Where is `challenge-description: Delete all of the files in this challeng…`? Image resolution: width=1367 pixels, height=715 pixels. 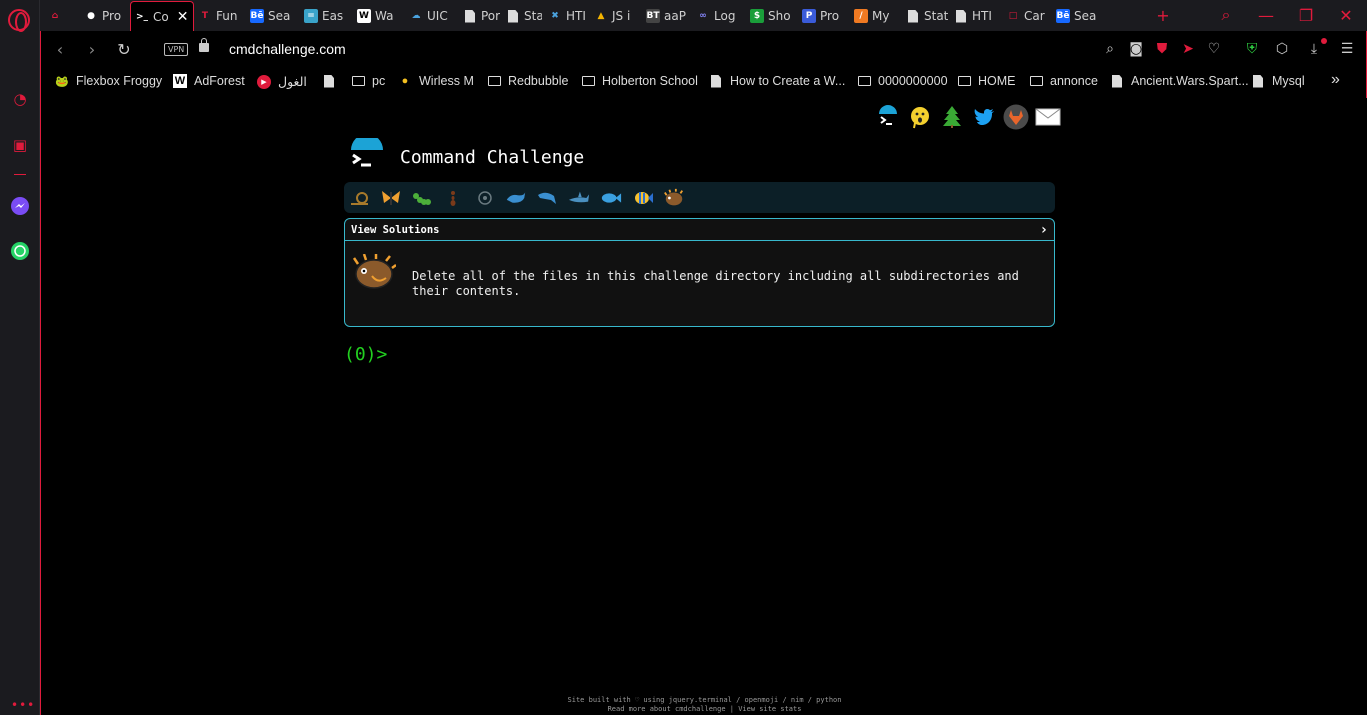
challenge-description: Delete all of the files in this challeng… is located at coordinates (715, 283).